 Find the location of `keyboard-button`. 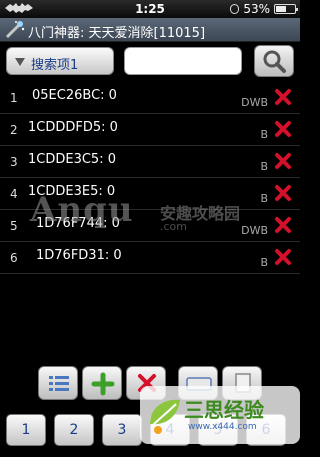

keyboard-button is located at coordinates (198, 383).